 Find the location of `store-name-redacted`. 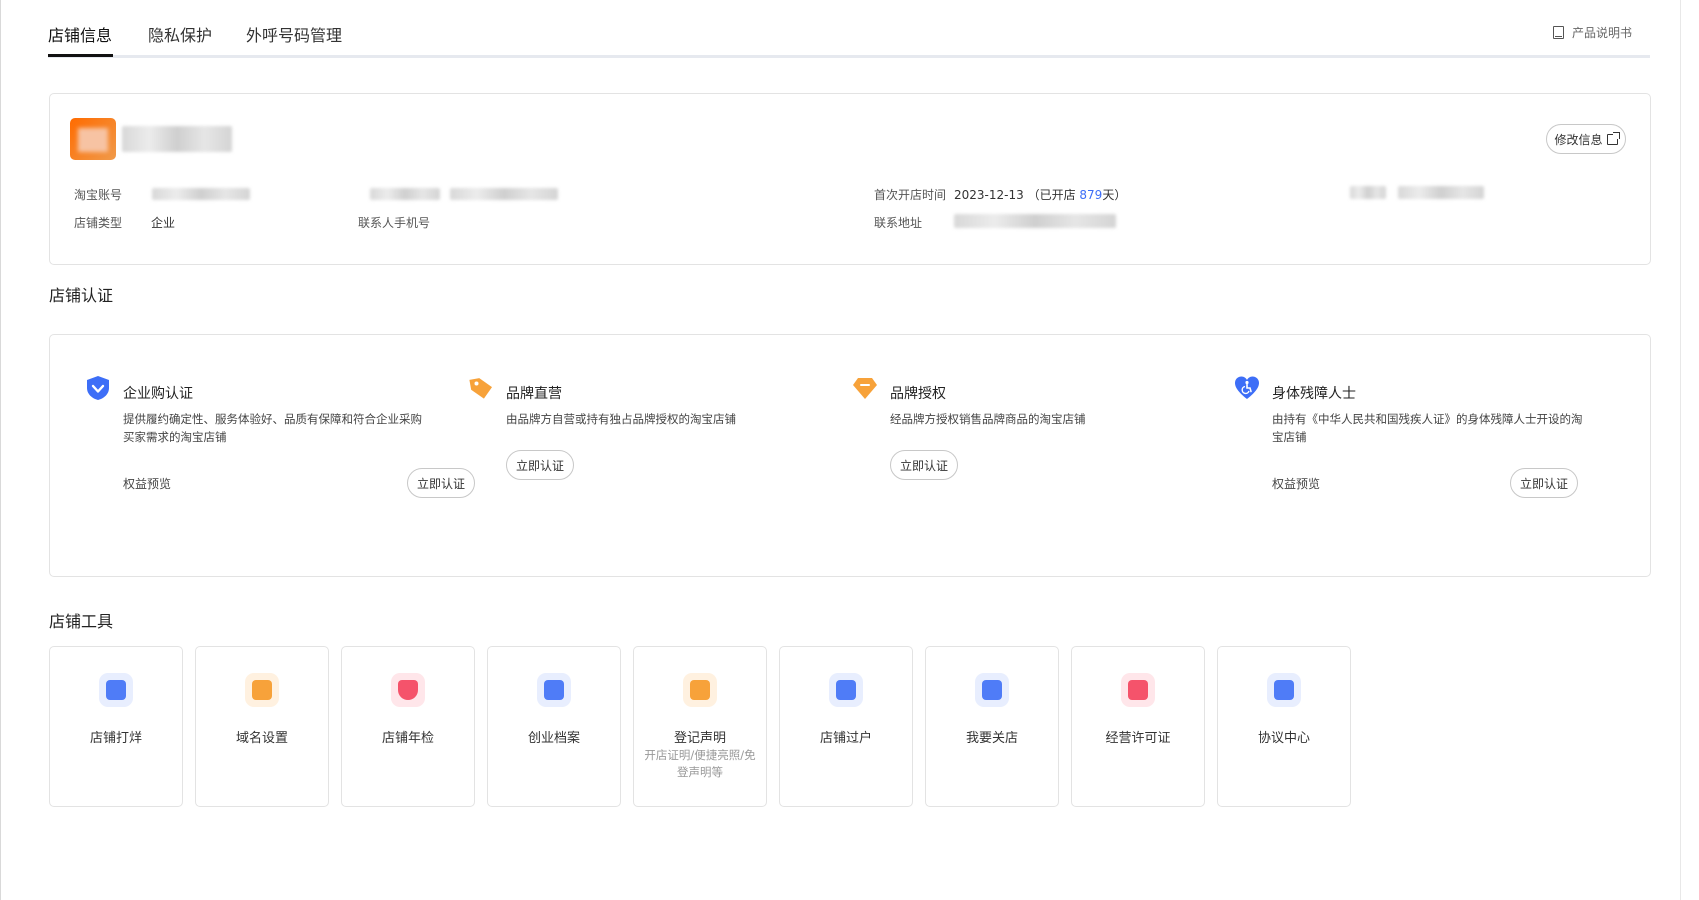

store-name-redacted is located at coordinates (177, 139).